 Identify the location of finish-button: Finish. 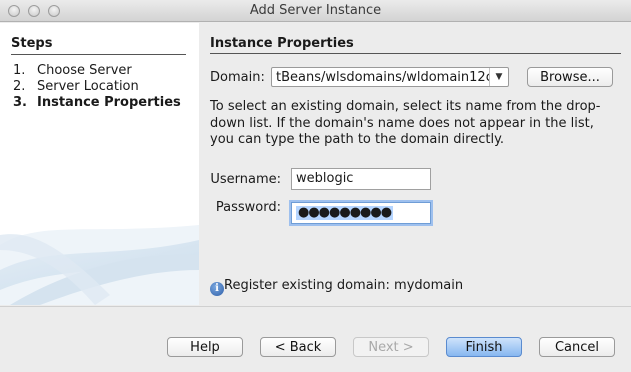
(484, 347).